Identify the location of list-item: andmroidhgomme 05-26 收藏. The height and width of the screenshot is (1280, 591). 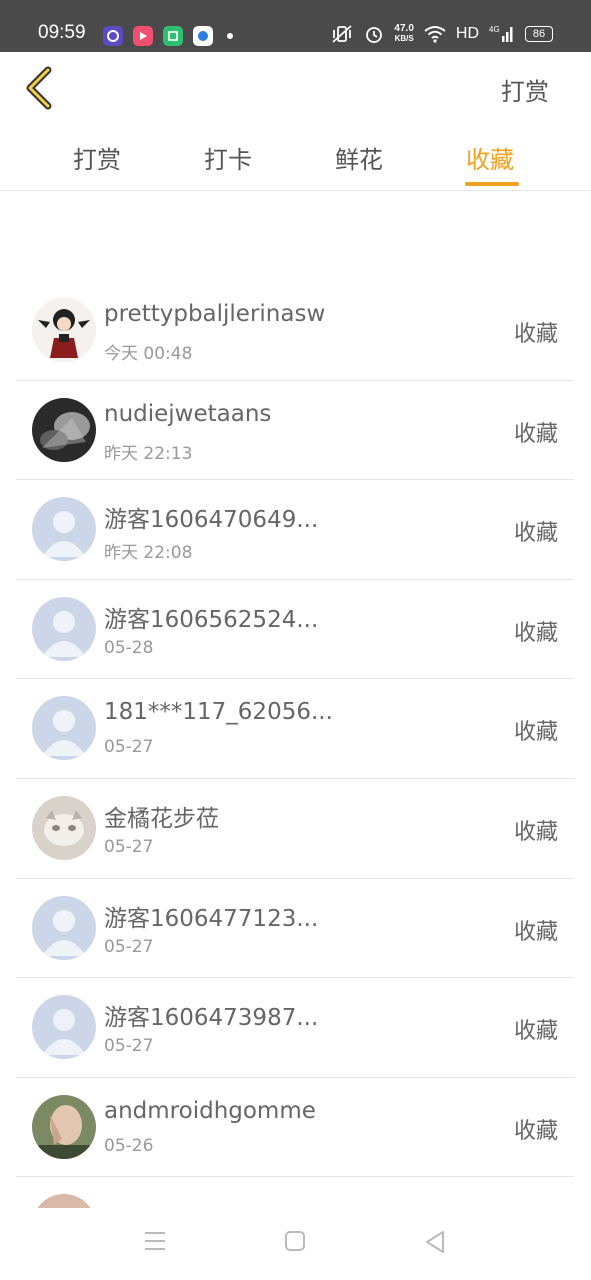
(295, 1128).